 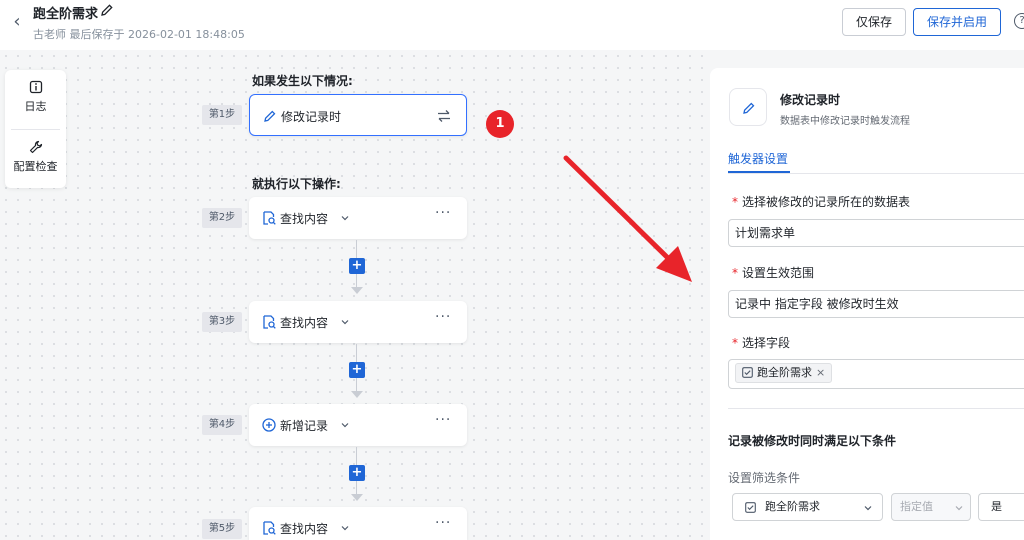 I want to click on action-heading: 就执行以下操作:, so click(x=296, y=184).